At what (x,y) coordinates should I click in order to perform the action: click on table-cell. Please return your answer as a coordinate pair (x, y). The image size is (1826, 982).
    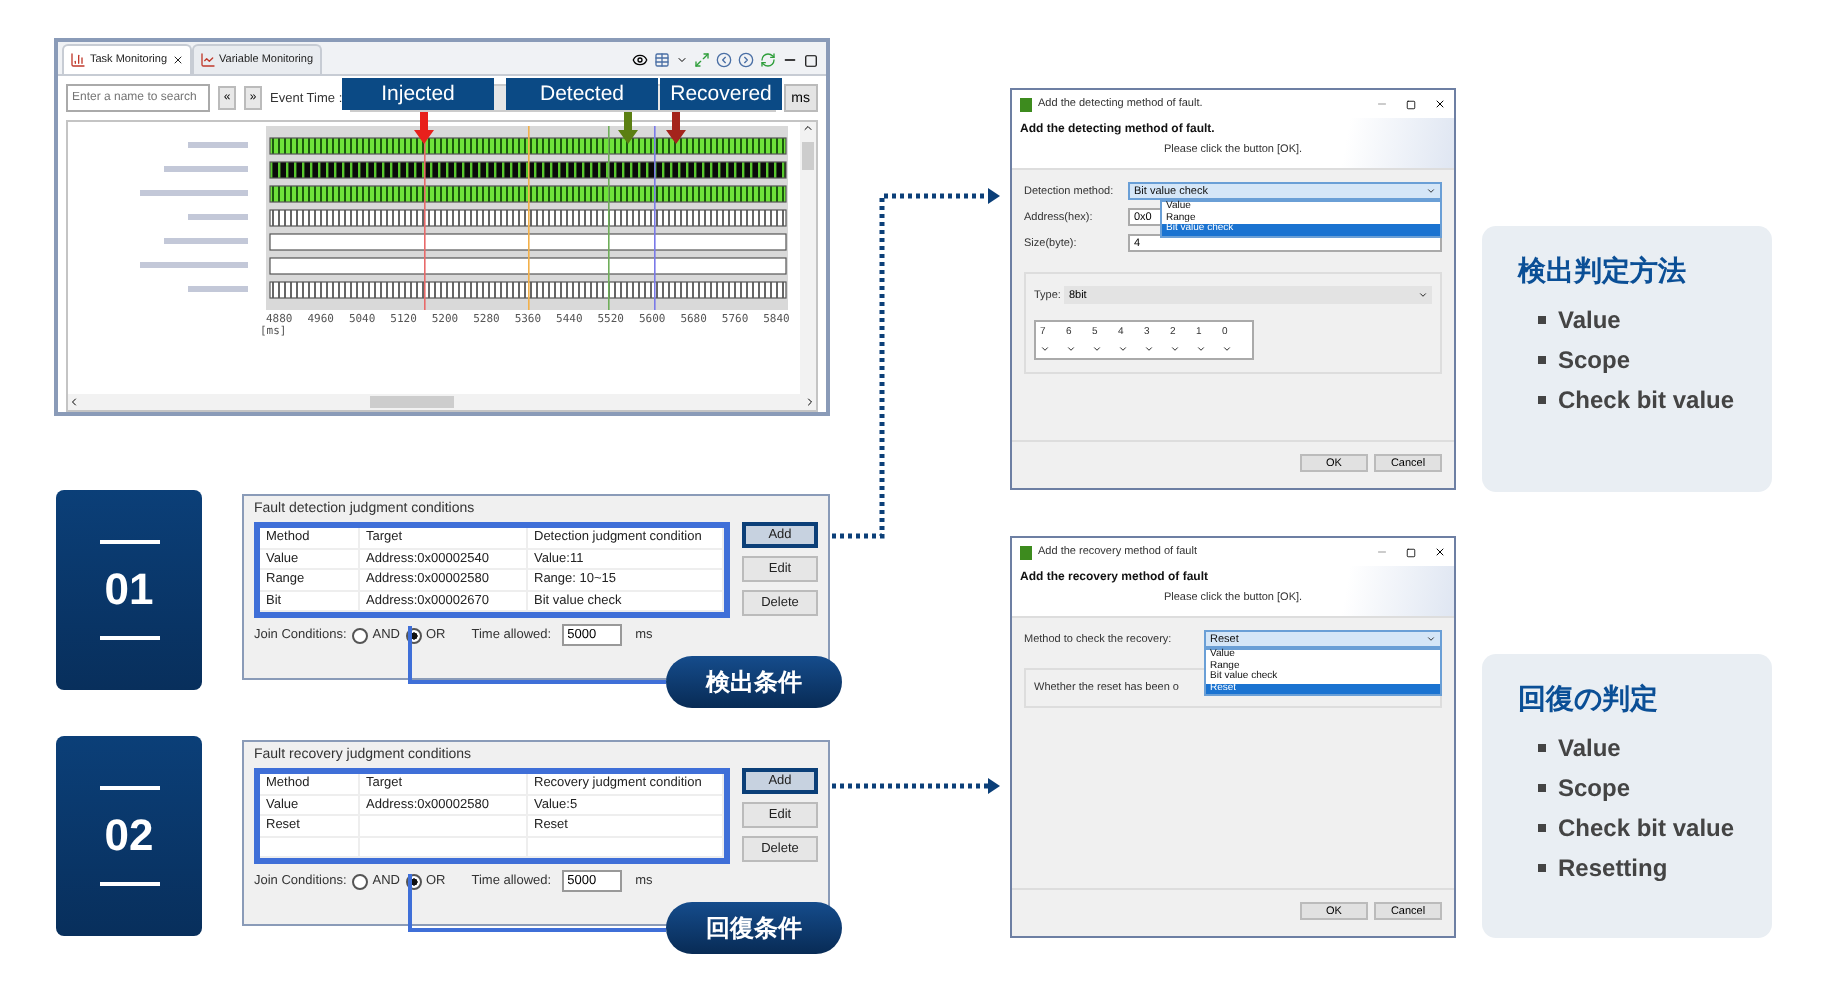
    Looking at the image, I should click on (310, 847).